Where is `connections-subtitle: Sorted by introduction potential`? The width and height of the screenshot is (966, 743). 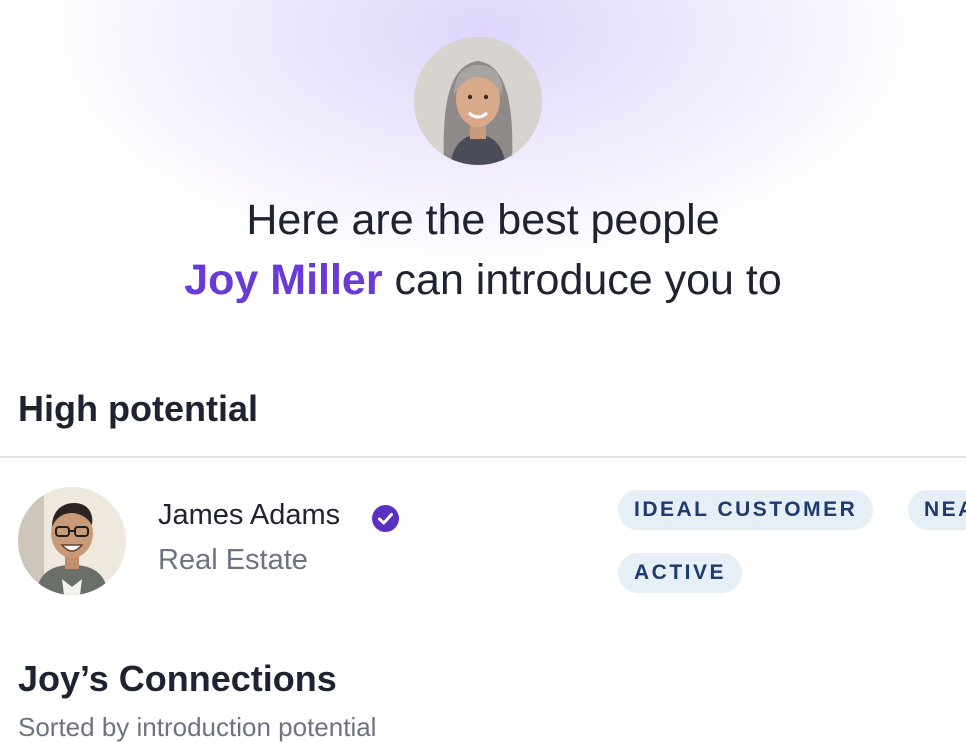 connections-subtitle: Sorted by introduction potential is located at coordinates (197, 727).